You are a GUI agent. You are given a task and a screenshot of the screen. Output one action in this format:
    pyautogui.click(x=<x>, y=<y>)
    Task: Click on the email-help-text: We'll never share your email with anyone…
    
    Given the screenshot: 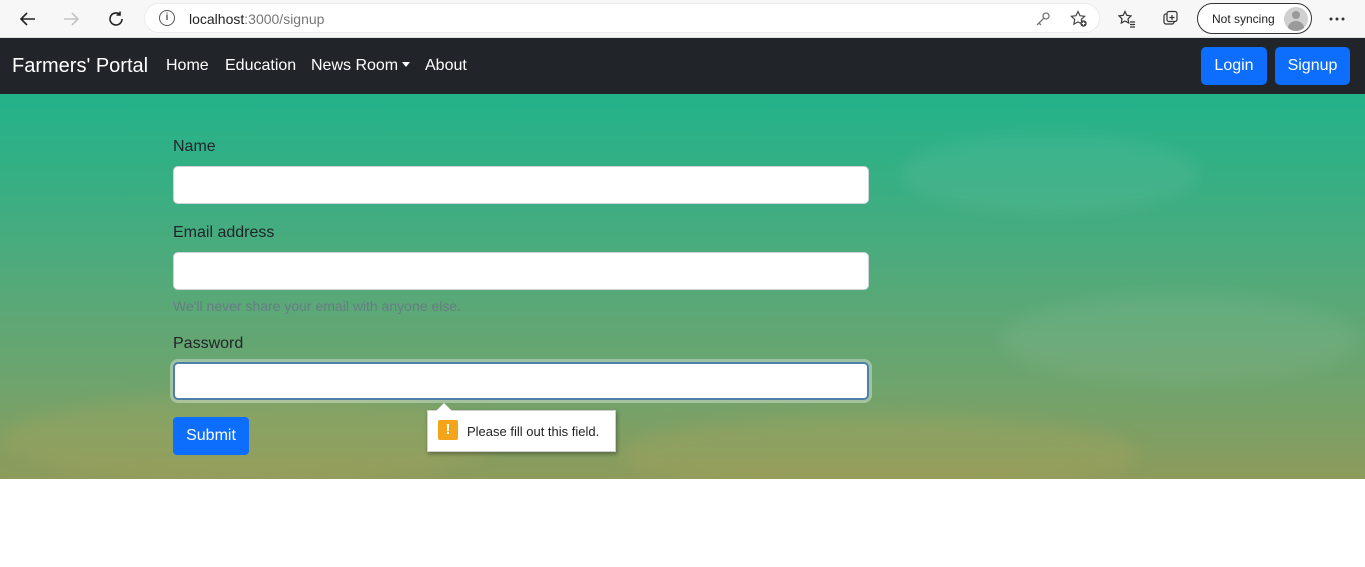 What is the action you would take?
    pyautogui.click(x=317, y=306)
    